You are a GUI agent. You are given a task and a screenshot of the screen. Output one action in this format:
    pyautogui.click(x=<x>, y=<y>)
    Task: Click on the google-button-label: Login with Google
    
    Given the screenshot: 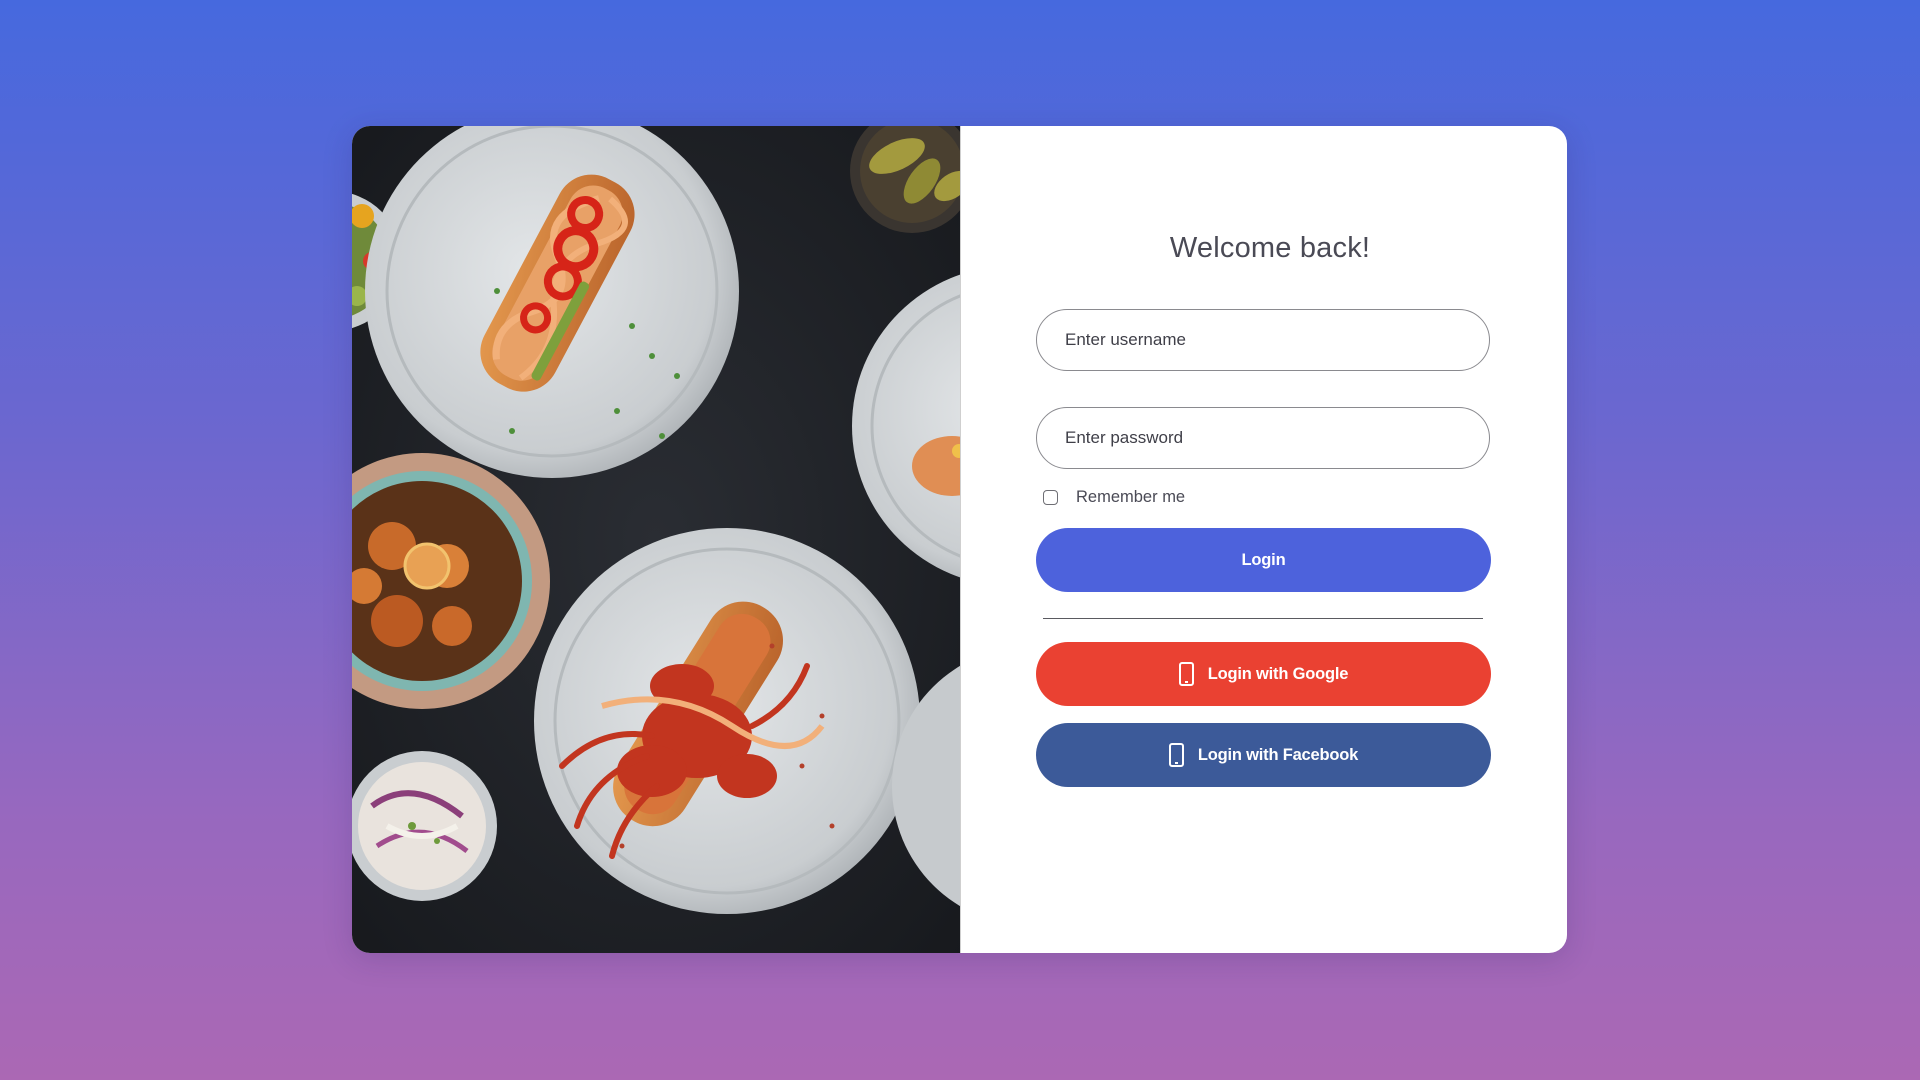 What is the action you would take?
    pyautogui.click(x=1278, y=673)
    